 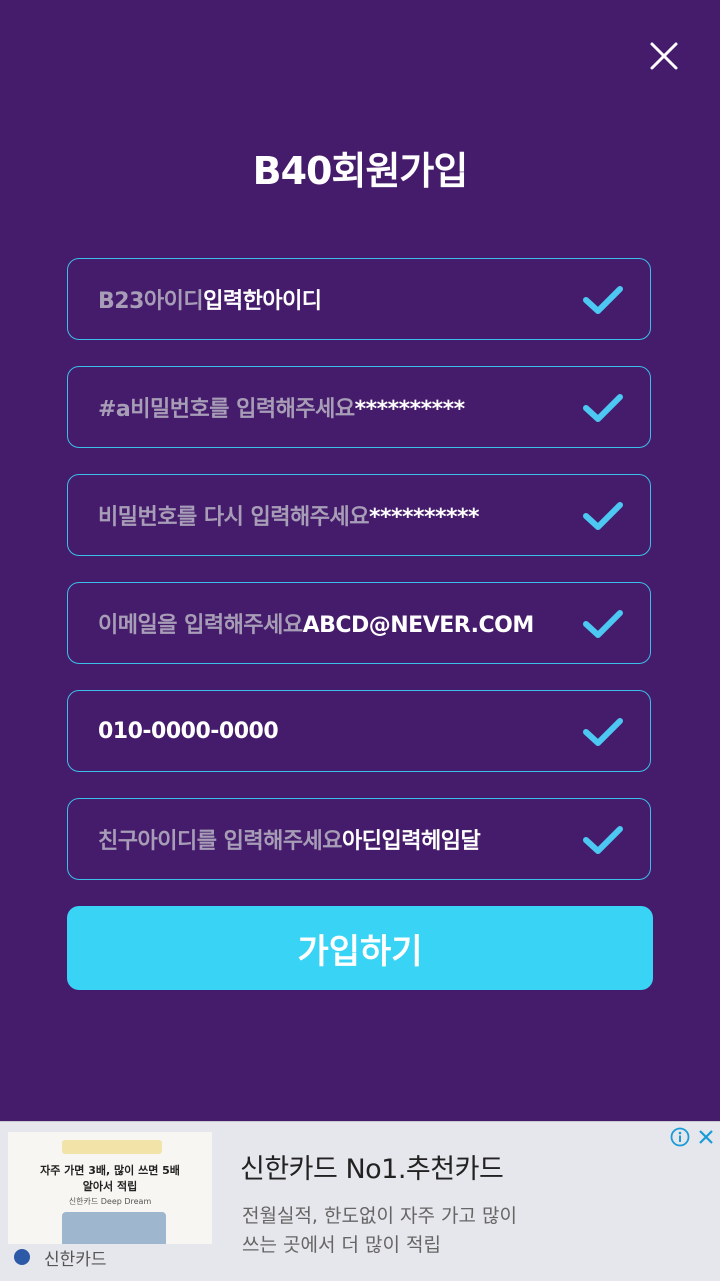 I want to click on ad-image-line3: 신한카드 Deep Dream, so click(x=110, y=1201).